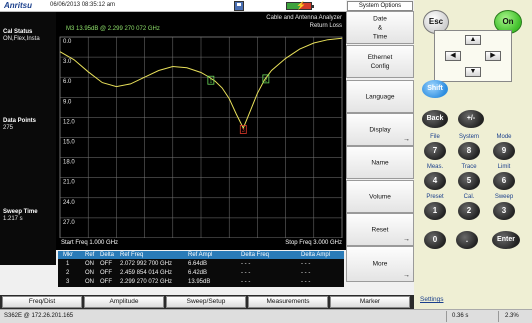  I want to click on data-points: Data Points 275, so click(19, 125).